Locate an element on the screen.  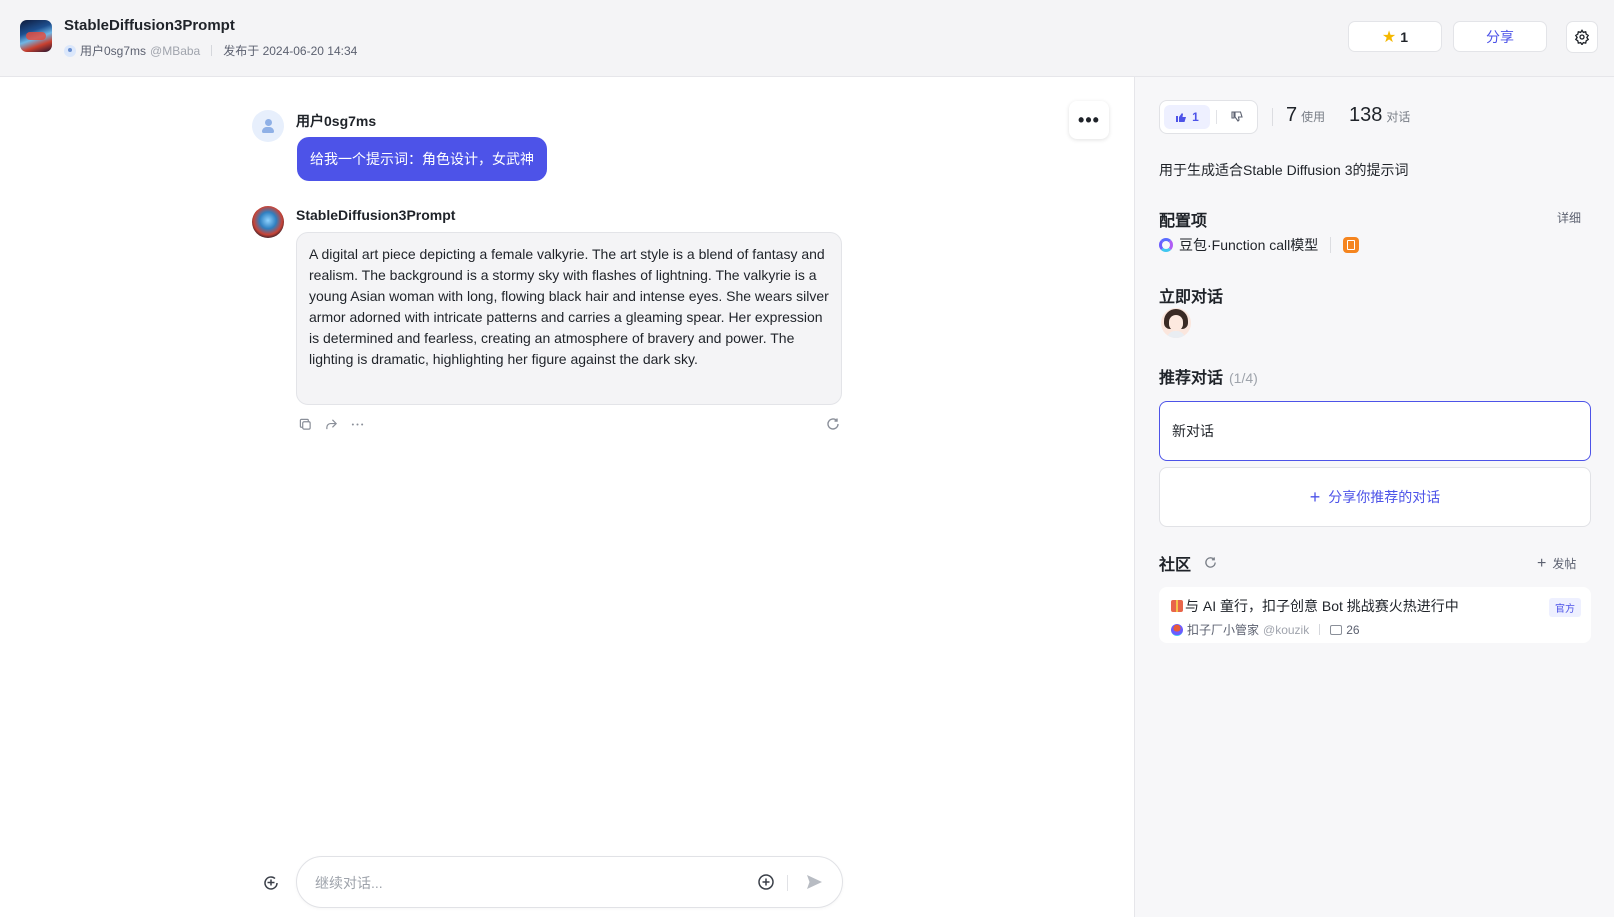
recommended-conversation-item: 新对话 is located at coordinates (1375, 431).